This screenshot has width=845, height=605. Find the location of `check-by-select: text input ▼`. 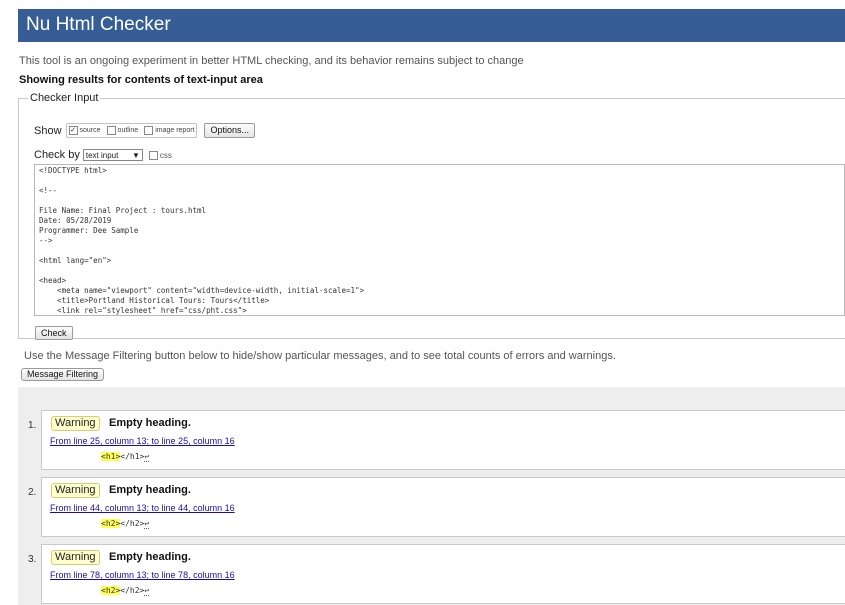

check-by-select: text input ▼ is located at coordinates (112, 155).